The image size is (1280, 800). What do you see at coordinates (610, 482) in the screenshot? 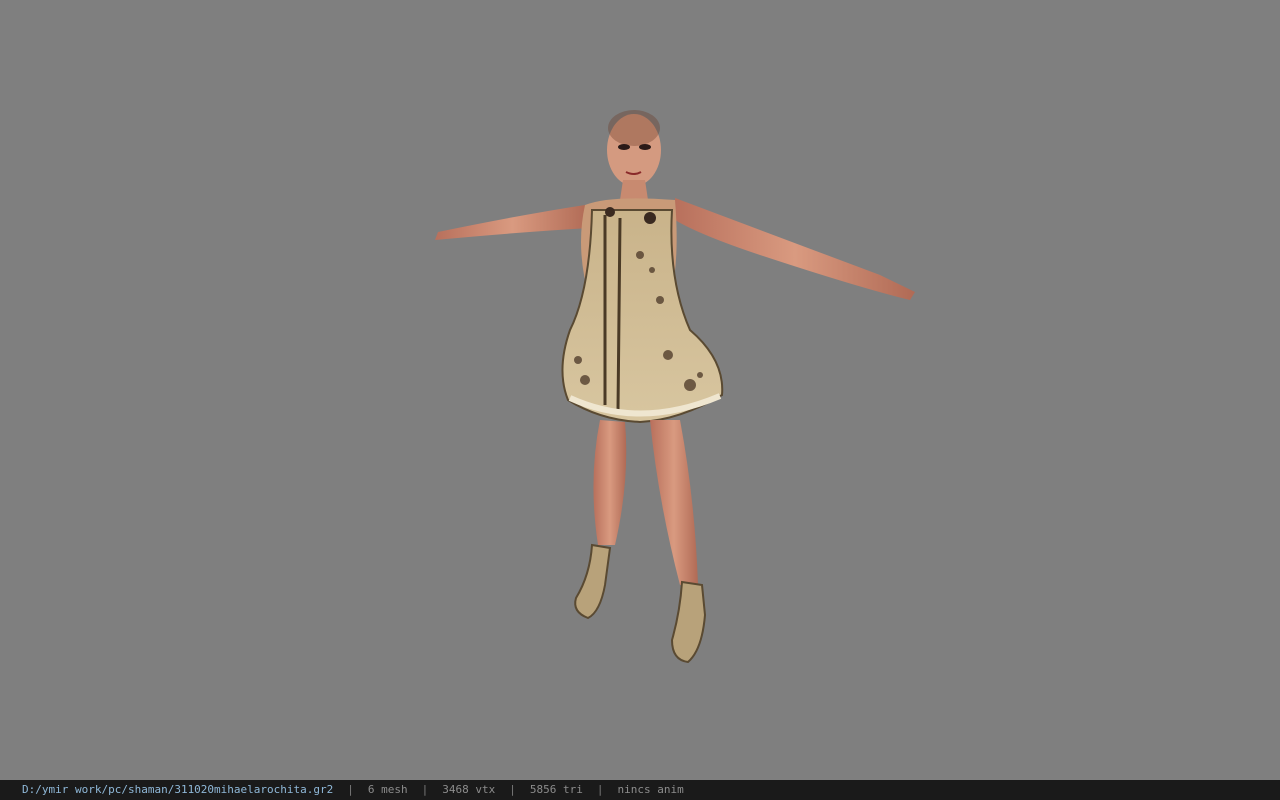
I see `left-leg` at bounding box center [610, 482].